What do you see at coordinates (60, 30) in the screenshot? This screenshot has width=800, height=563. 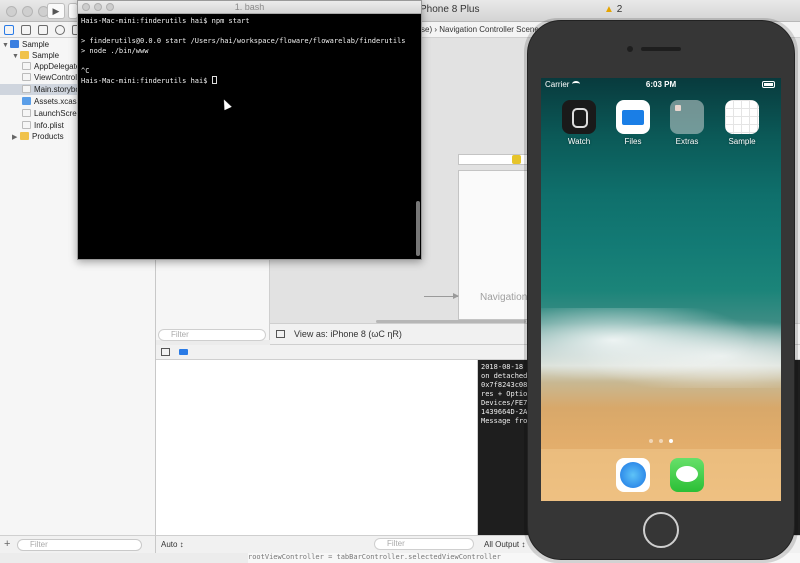 I see `find-navigator-icon` at bounding box center [60, 30].